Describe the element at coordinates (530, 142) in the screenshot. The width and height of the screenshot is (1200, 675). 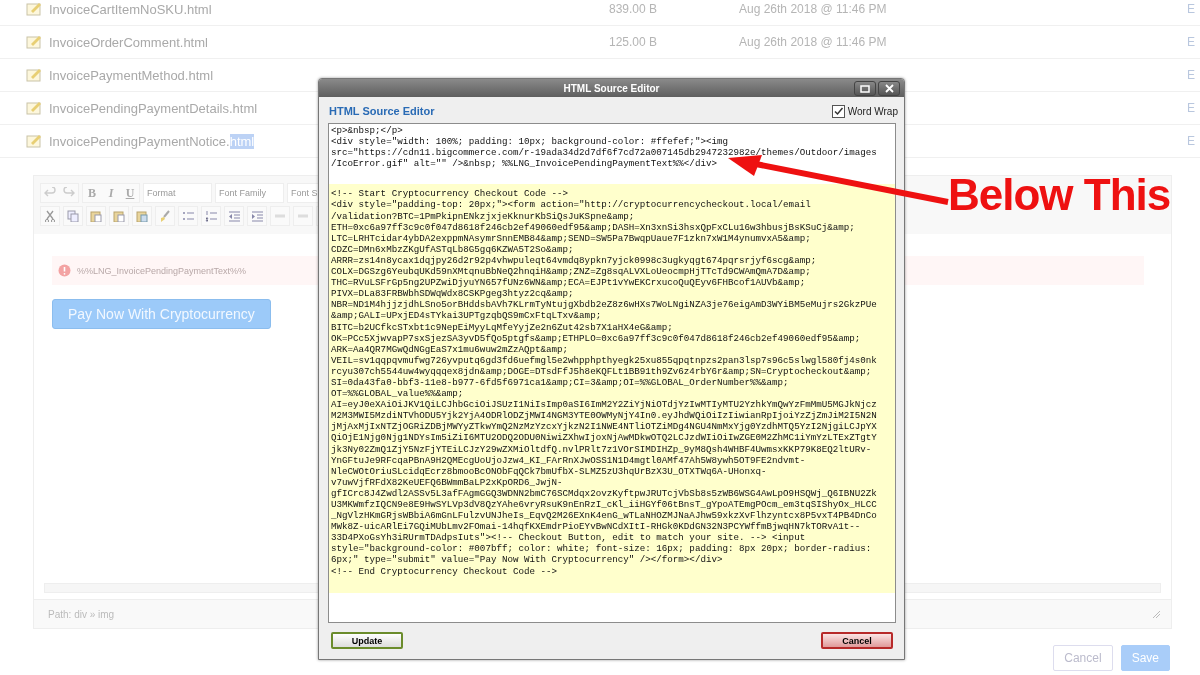
I see `code-line: <div style="width: 100%; padding: 10px; background-color: #ffefef;"><img` at that location.